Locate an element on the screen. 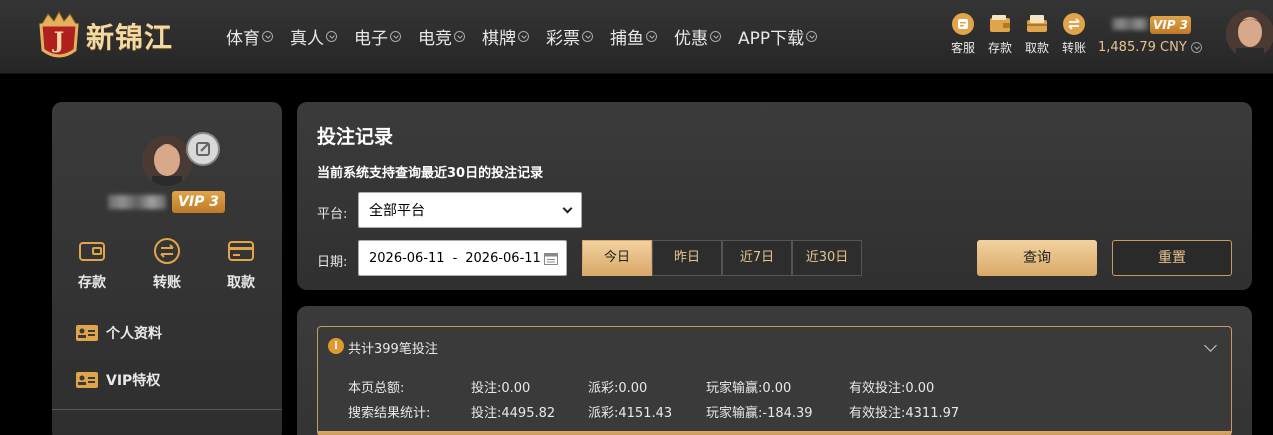 This screenshot has height=435, width=1273. divider is located at coordinates (167, 409).